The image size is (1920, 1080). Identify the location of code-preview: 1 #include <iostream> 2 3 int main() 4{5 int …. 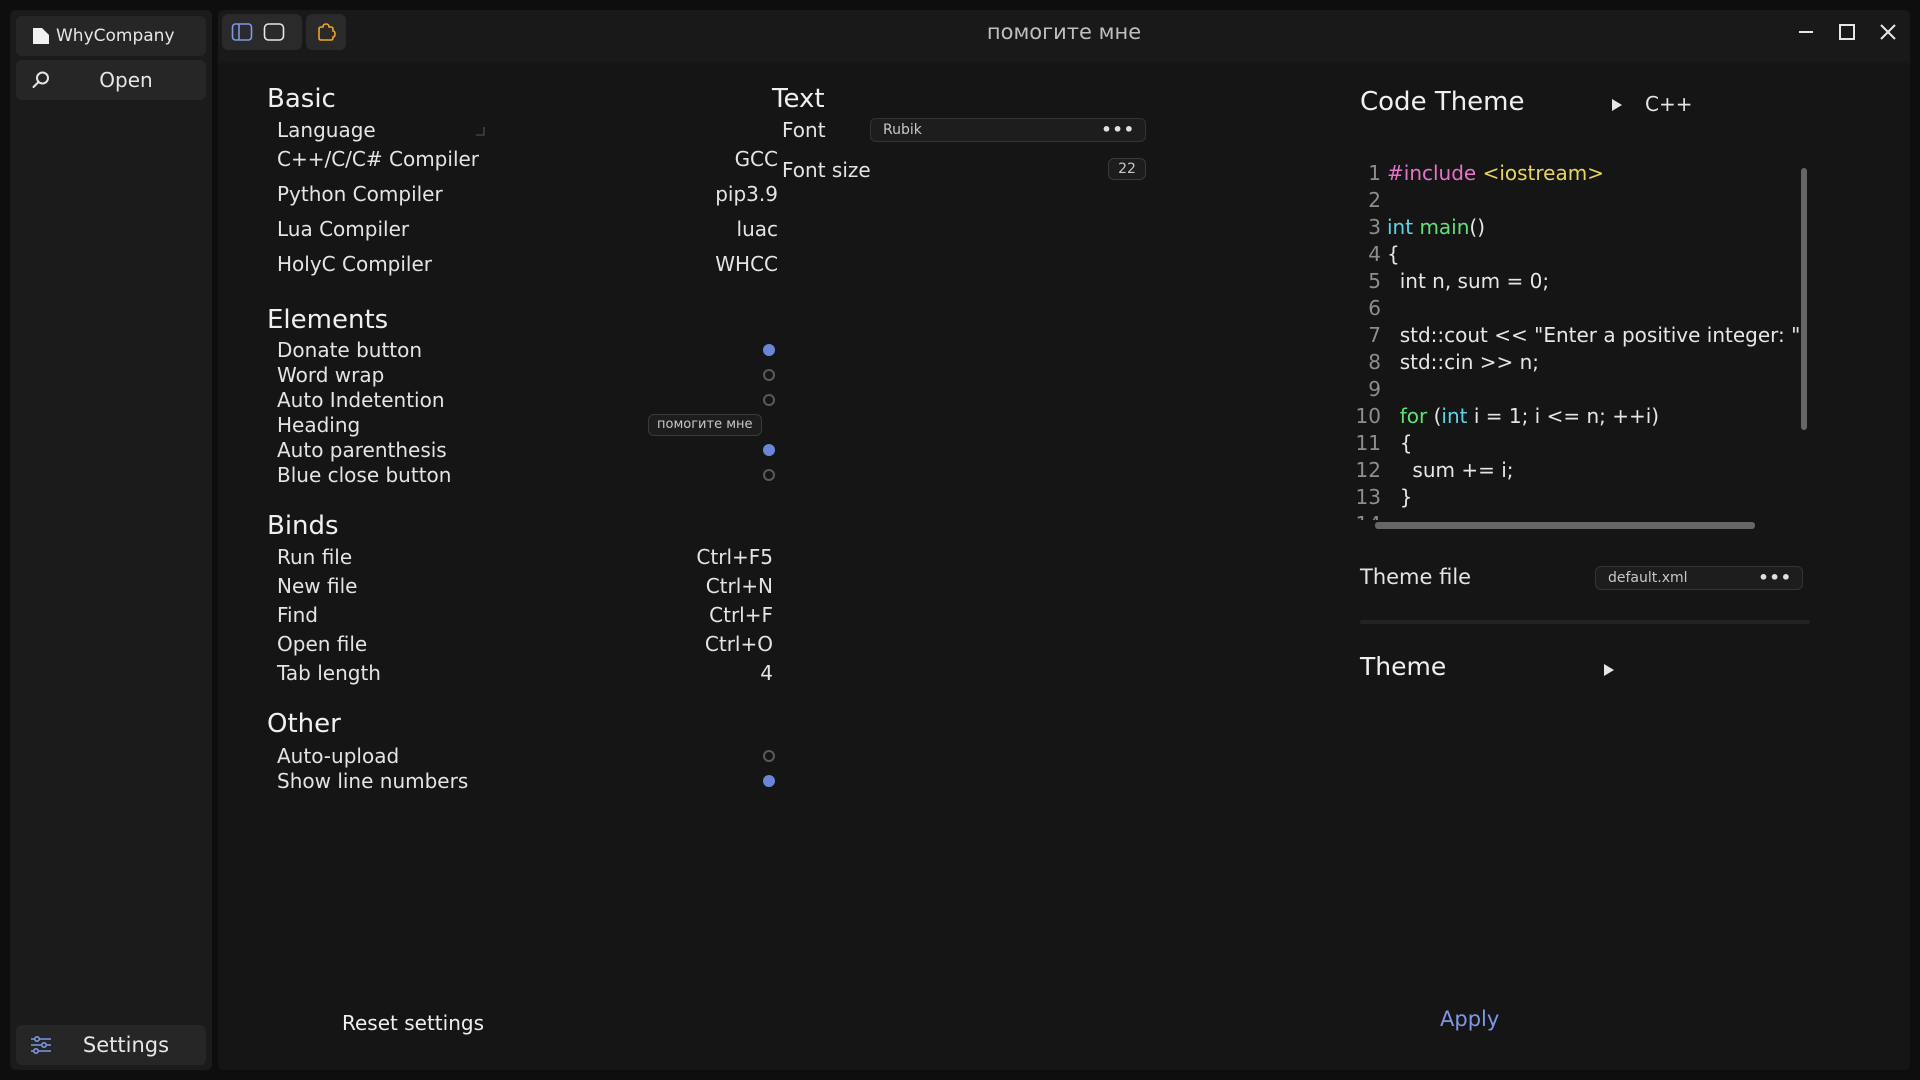
(1581, 340).